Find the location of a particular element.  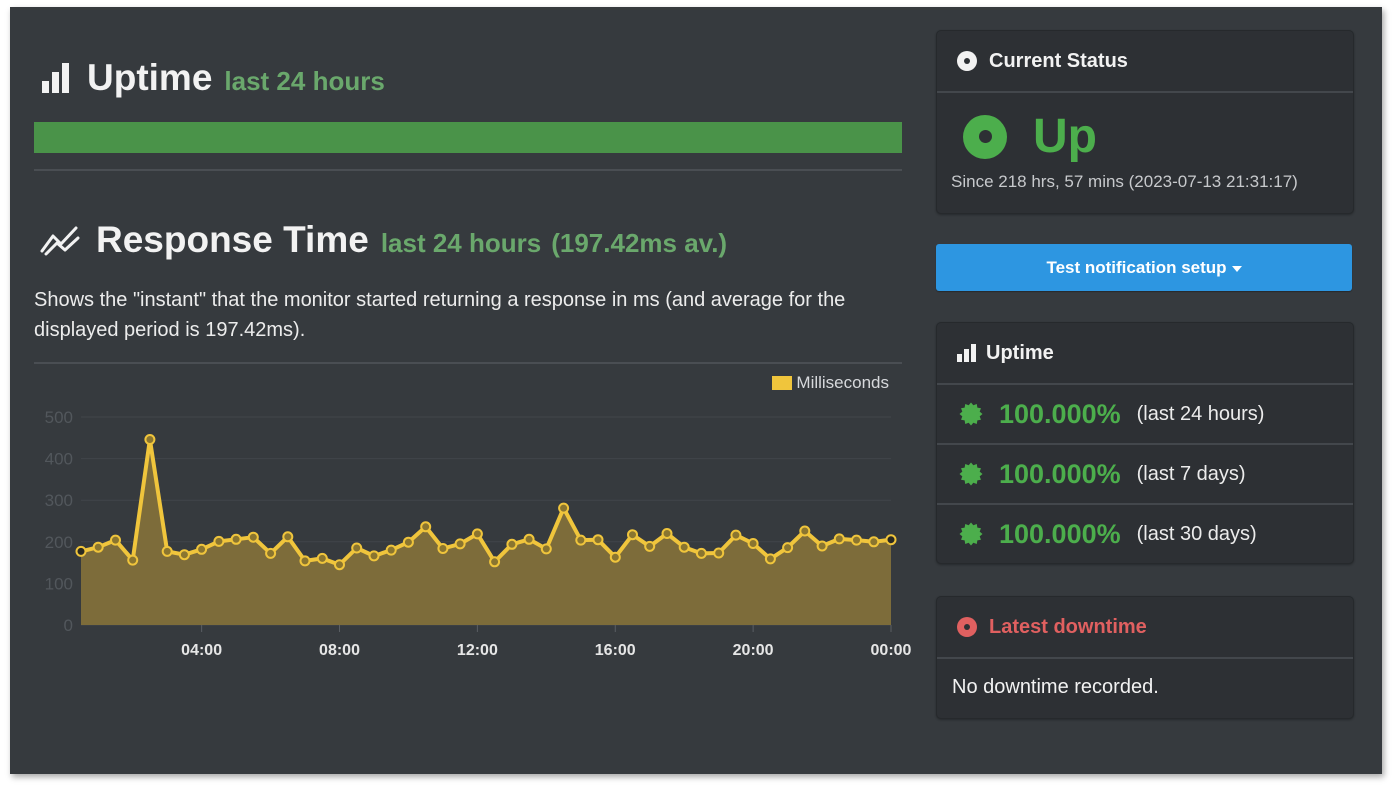

line-chart-icon is located at coordinates (60, 241).